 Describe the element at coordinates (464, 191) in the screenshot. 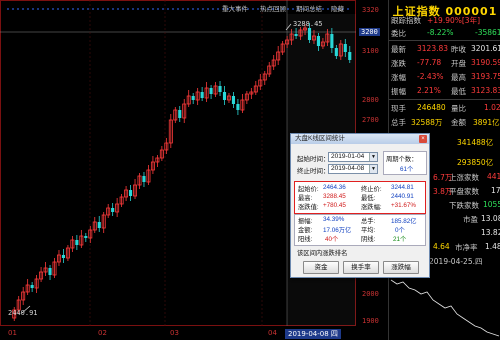

I see `quote-label: 平盘家数` at that location.